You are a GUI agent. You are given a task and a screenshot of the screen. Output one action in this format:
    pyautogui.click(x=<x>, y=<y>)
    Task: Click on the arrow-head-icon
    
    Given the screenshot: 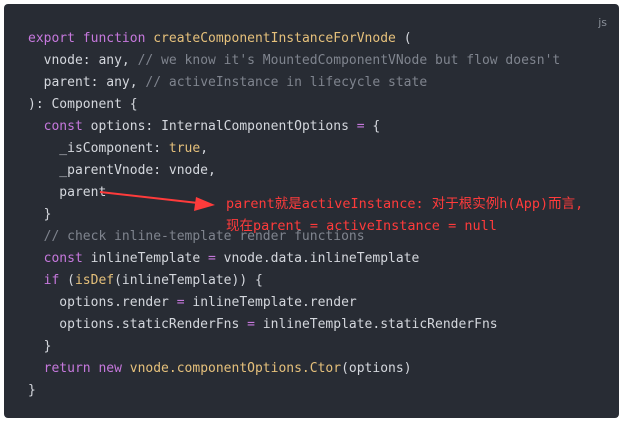 What is the action you would take?
    pyautogui.click(x=204, y=204)
    